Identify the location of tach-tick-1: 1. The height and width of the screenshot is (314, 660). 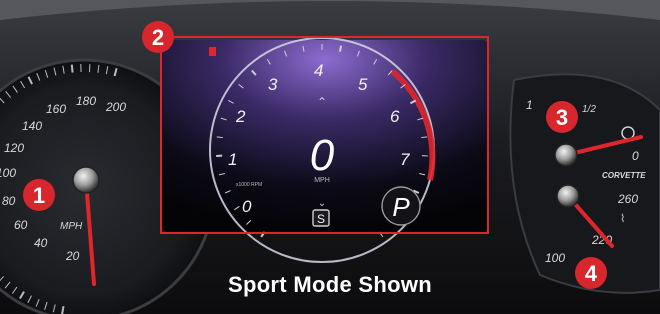
(232, 159).